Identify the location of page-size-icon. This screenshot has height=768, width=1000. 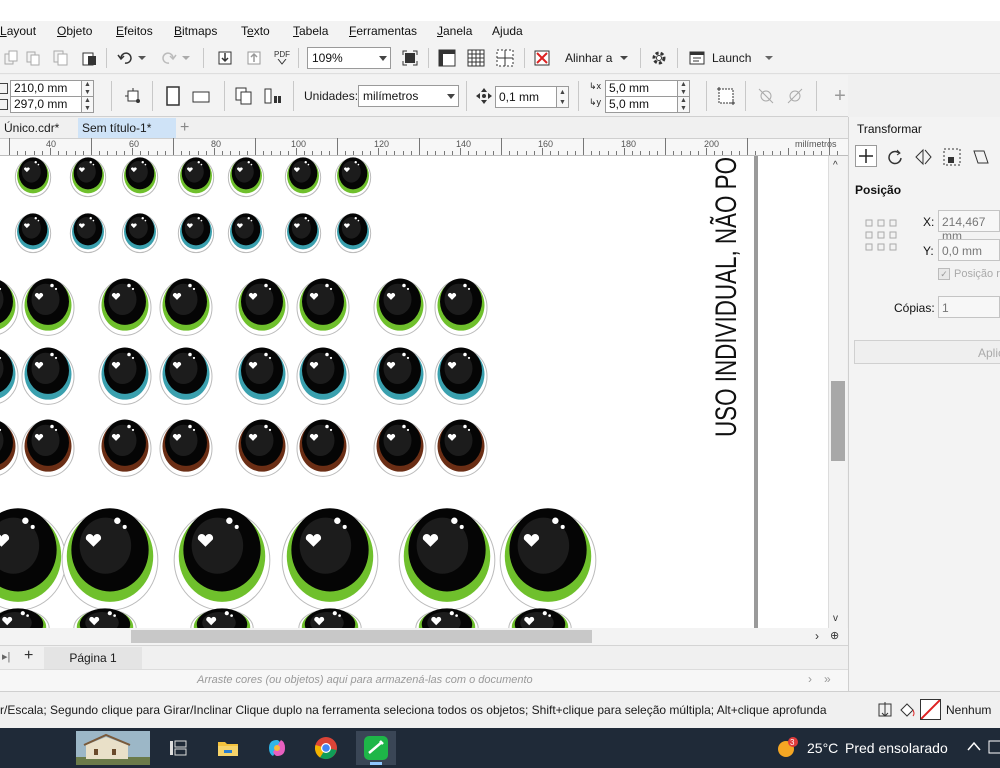
(133, 96).